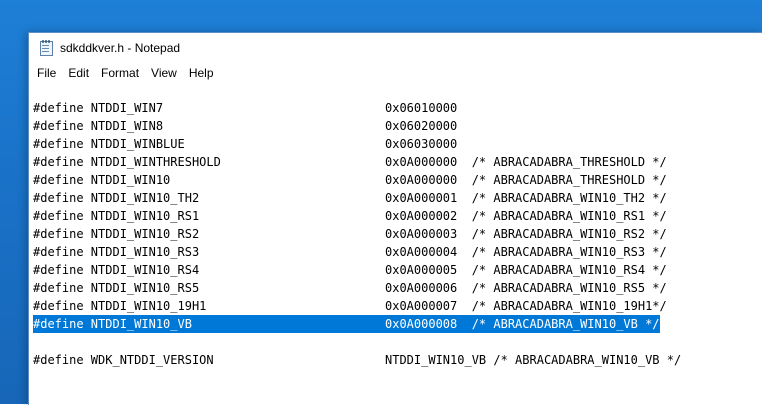  I want to click on code-line: #define NTDDI_WINBLUE 0x06030000, so click(397, 144).